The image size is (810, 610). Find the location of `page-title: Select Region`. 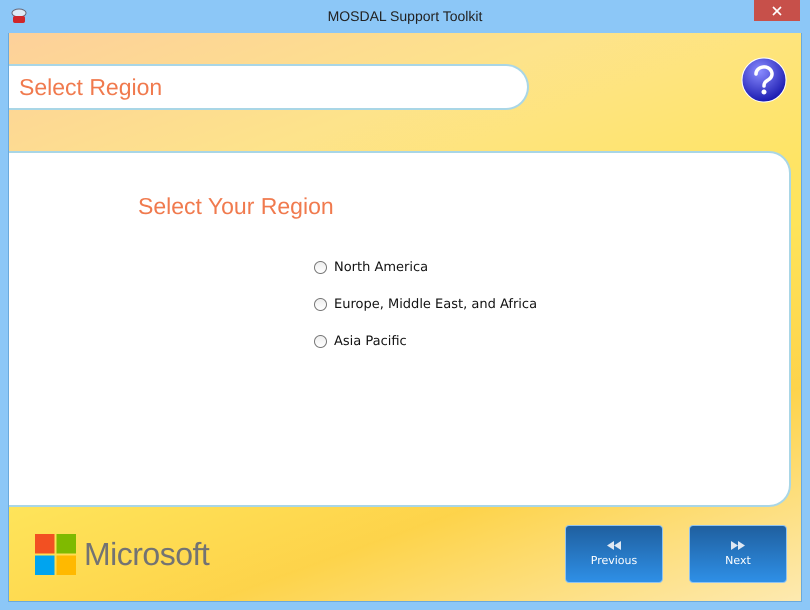

page-title: Select Region is located at coordinates (269, 87).